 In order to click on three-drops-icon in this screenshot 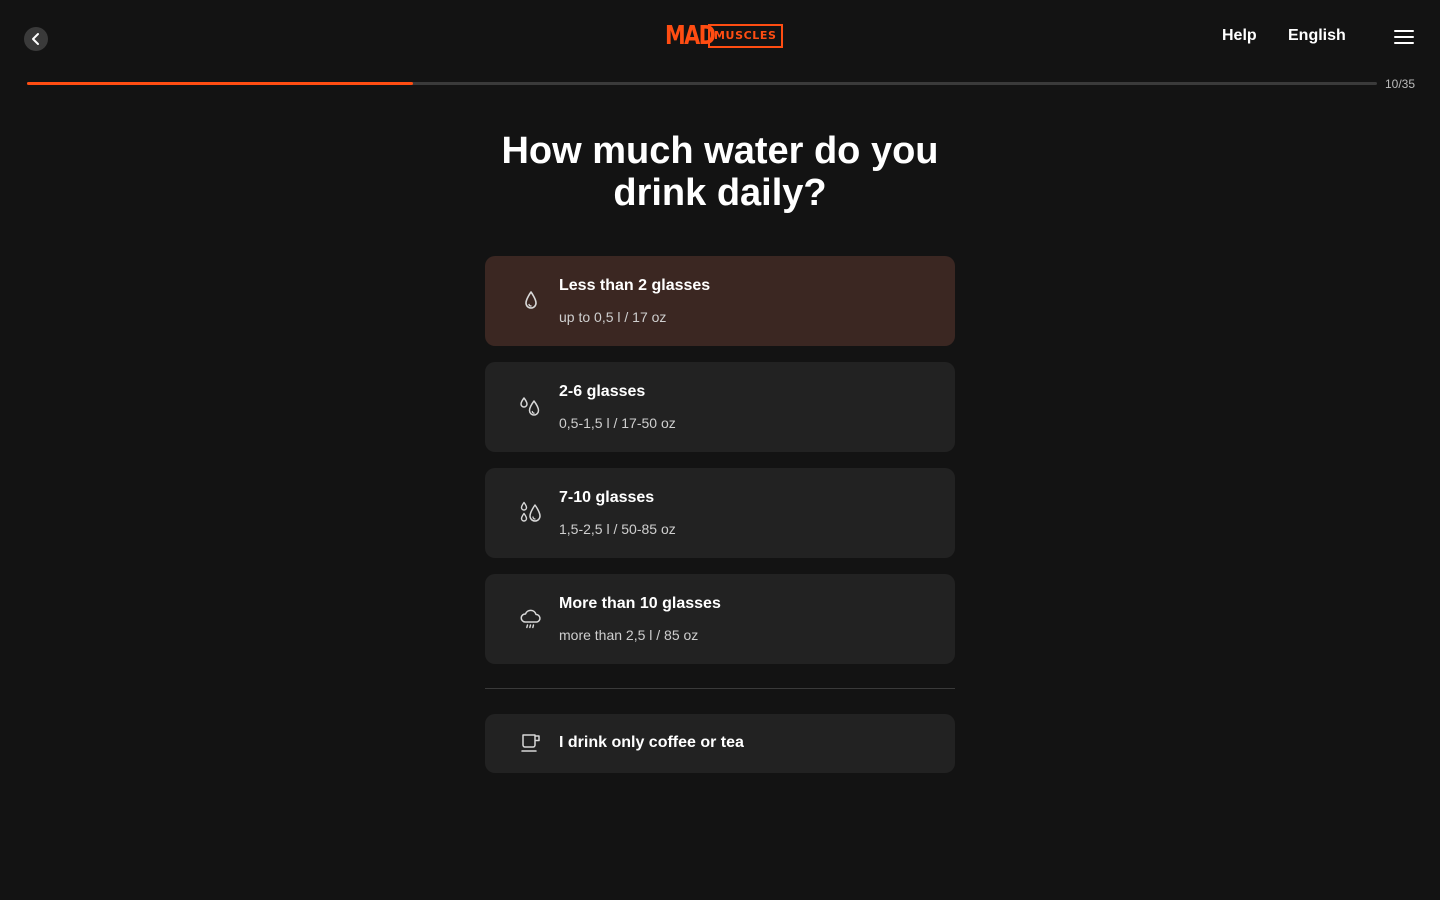, I will do `click(530, 511)`.